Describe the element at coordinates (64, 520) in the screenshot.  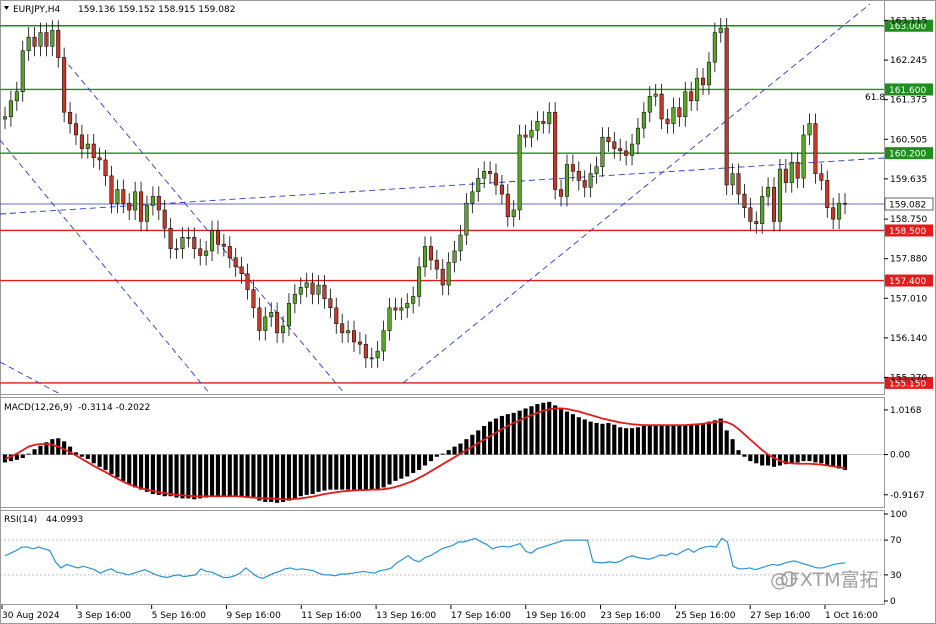
I see `rsi-value: 44.0993` at that location.